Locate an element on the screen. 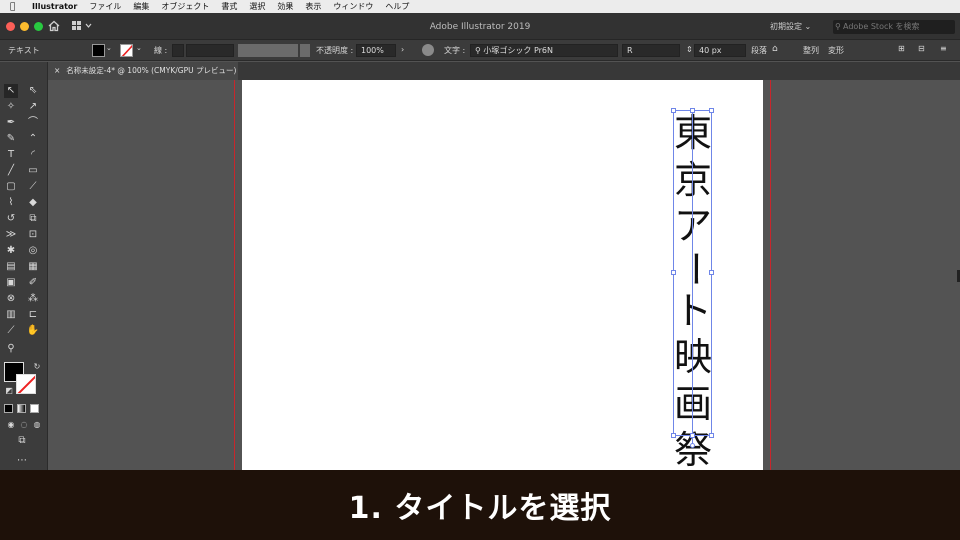 This screenshot has height=540, width=960. ellipse-icon: ▢ is located at coordinates (11, 187).